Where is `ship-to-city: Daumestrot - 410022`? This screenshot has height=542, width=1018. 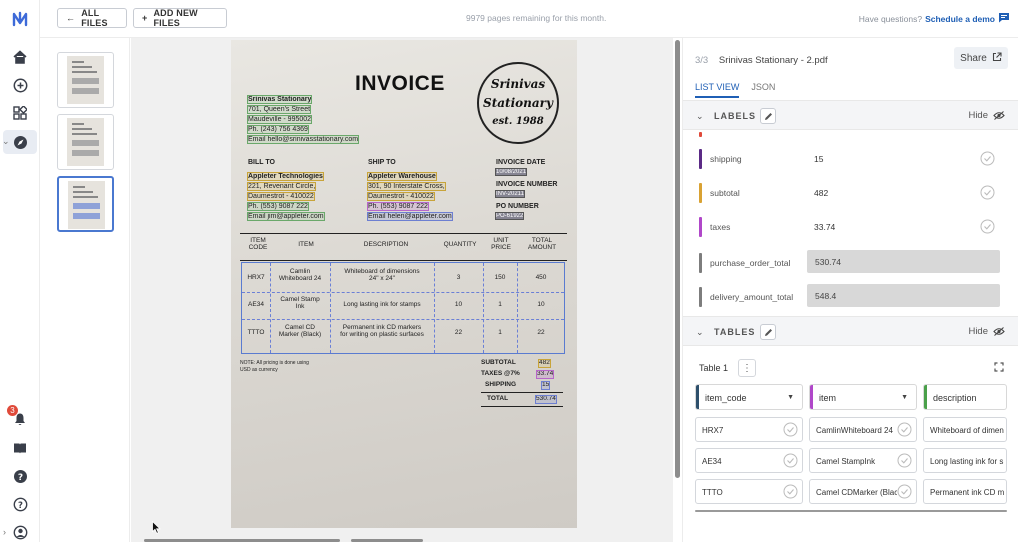
ship-to-city: Daumestrot - 410022 is located at coordinates (401, 196).